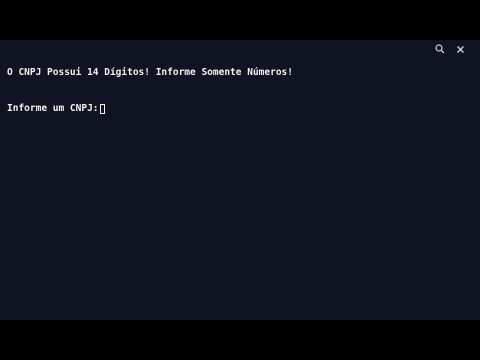 The image size is (480, 360). I want to click on close-icon, so click(460, 49).